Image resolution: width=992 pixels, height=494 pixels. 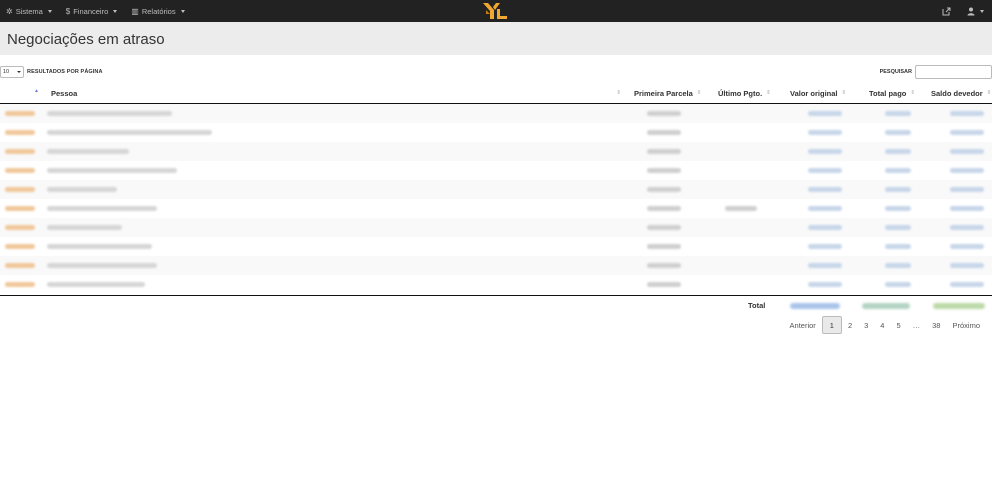 I want to click on user-menu-icon, so click(x=975, y=11).